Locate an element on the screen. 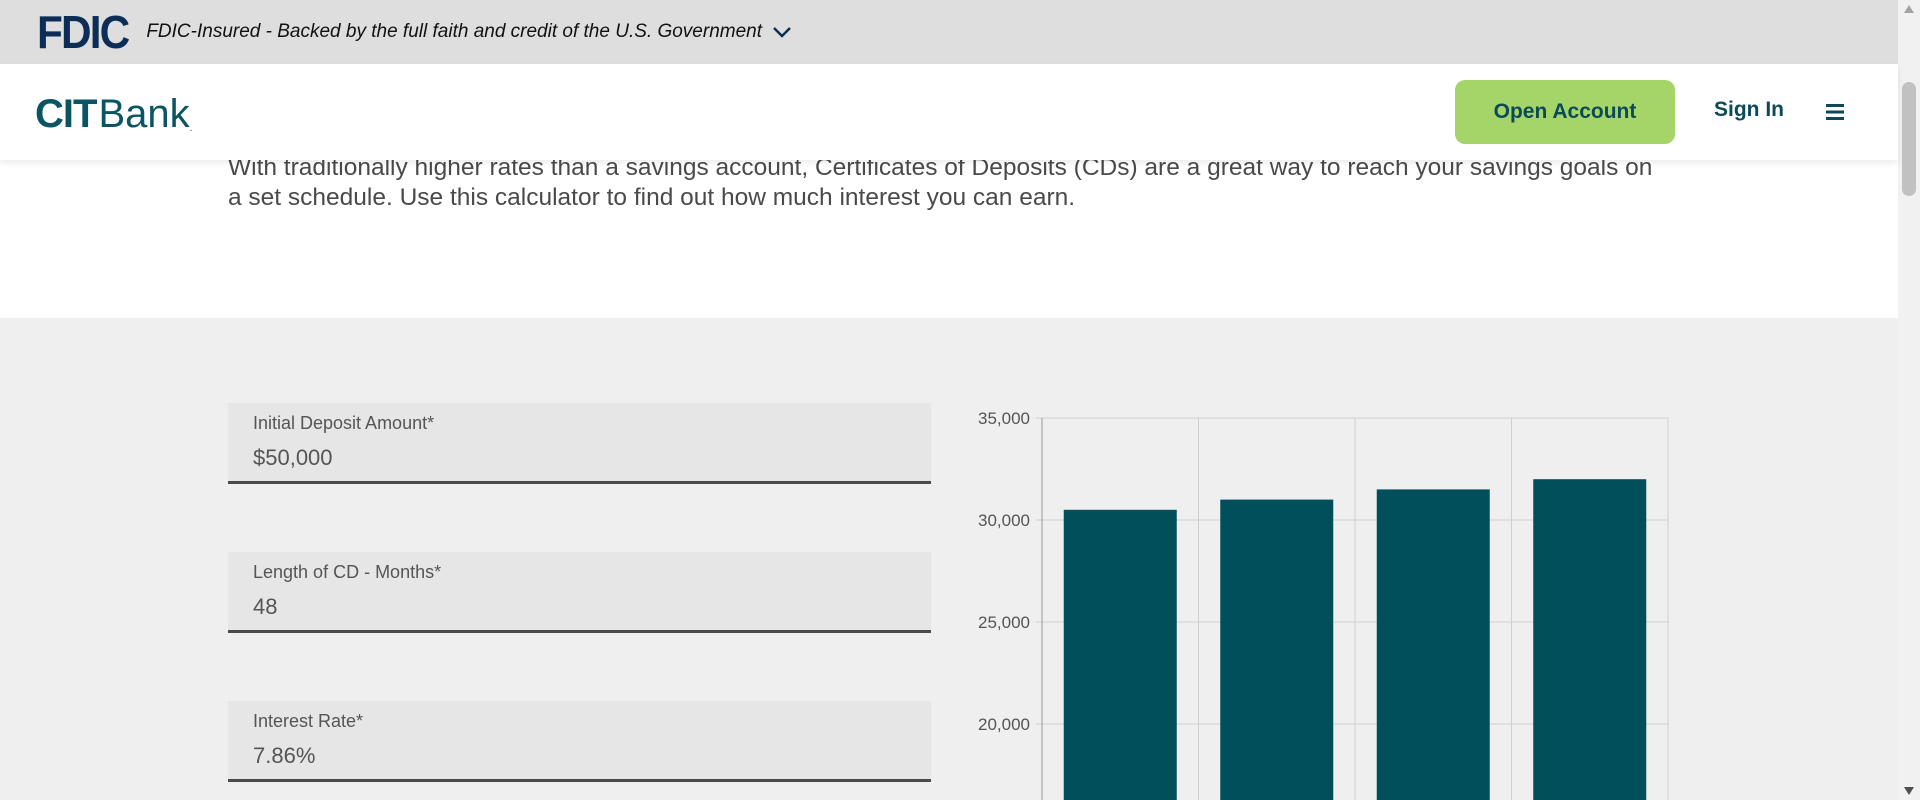  site-header: CITBank. Open Account Sign In is located at coordinates (949, 112).